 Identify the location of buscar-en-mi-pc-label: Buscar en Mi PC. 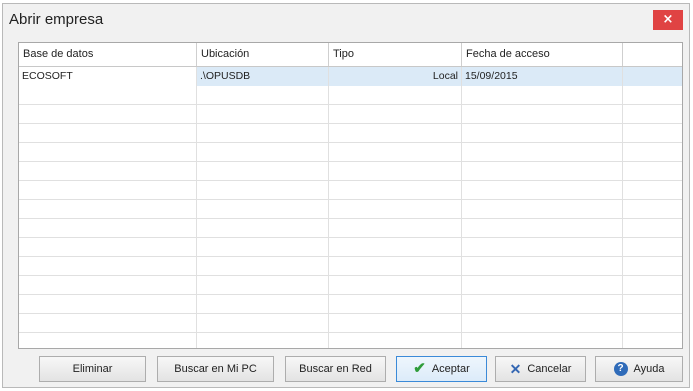
(215, 369).